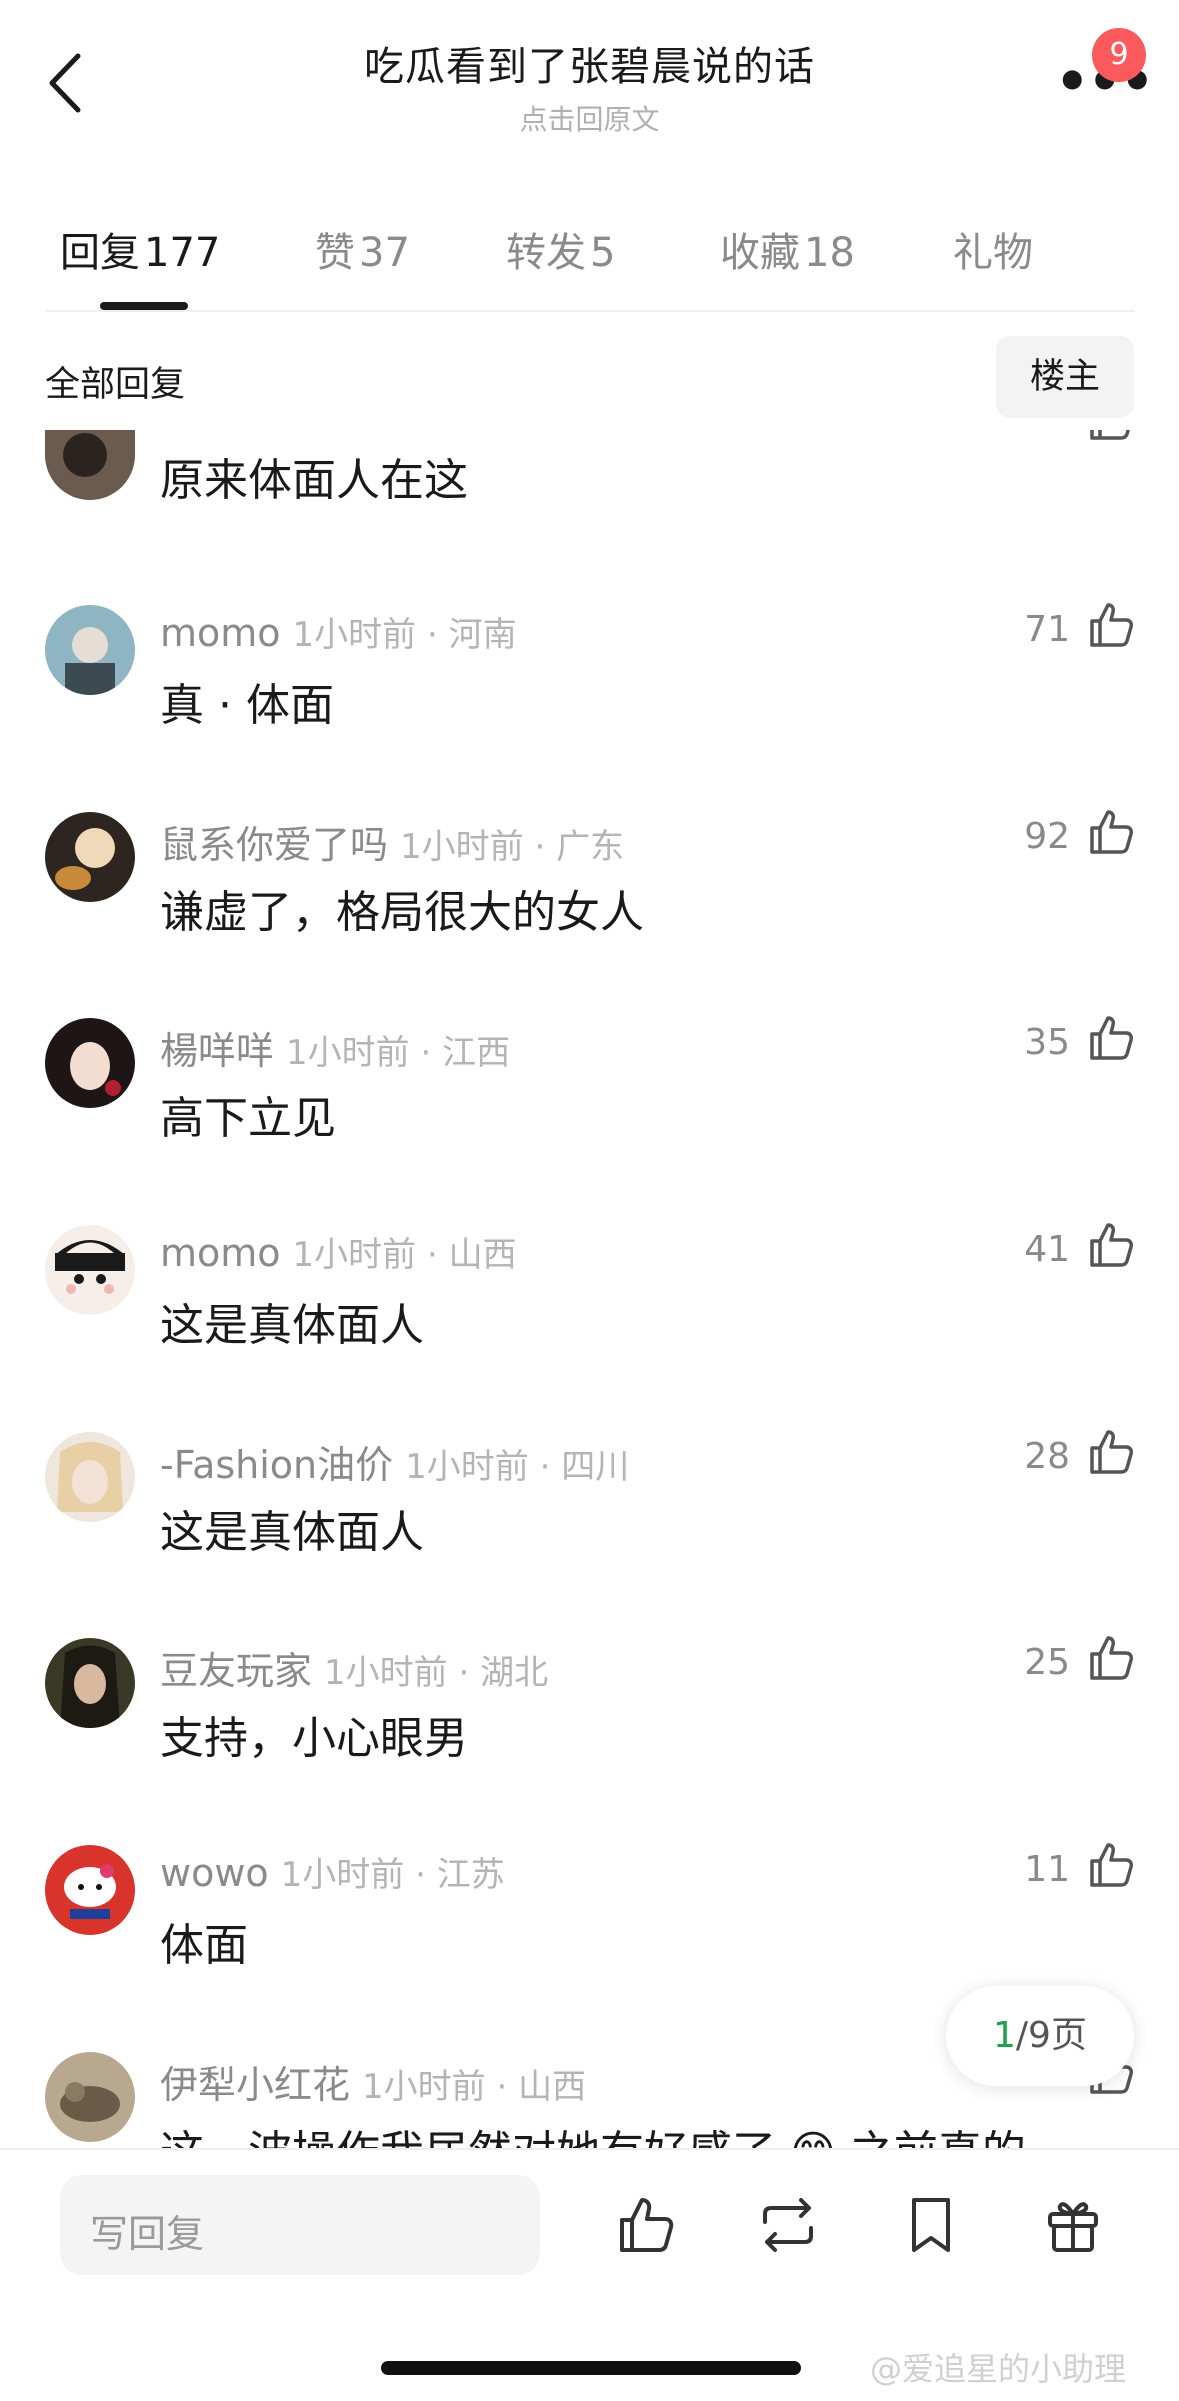  I want to click on tab-label: 赞, so click(335, 253).